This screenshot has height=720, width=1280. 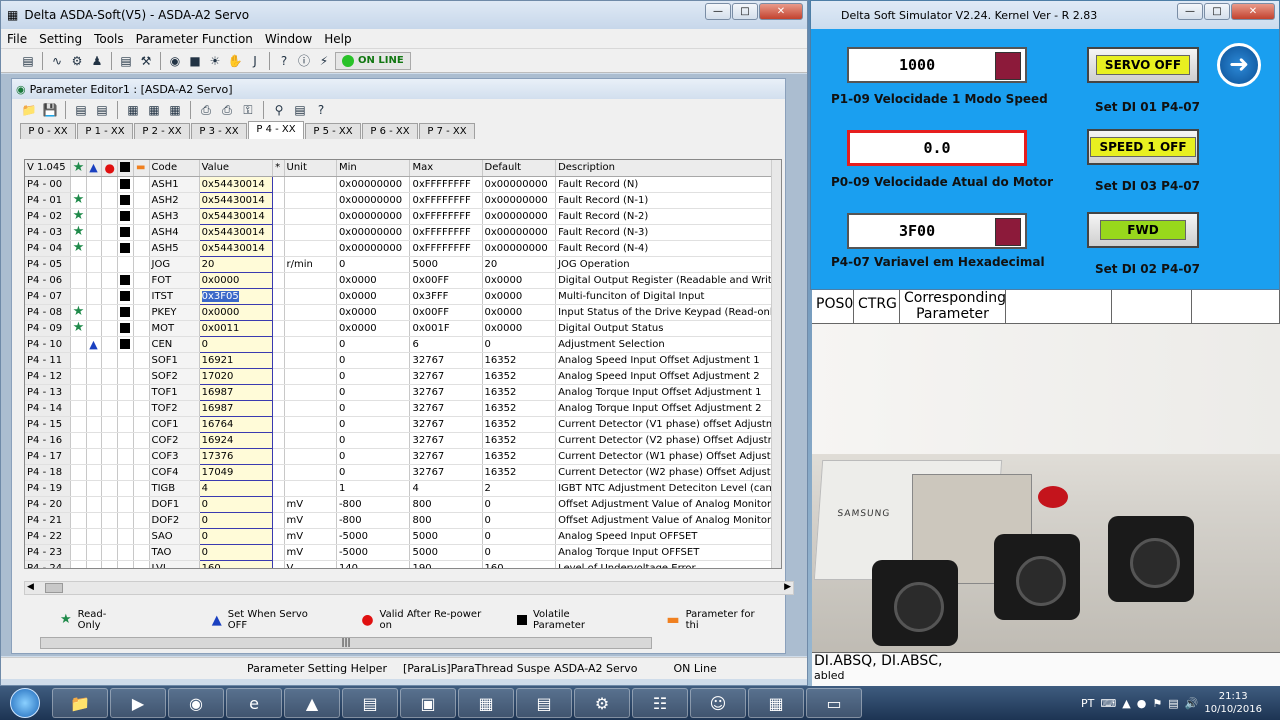 I want to click on scroll-thumb, so click(x=54, y=588).